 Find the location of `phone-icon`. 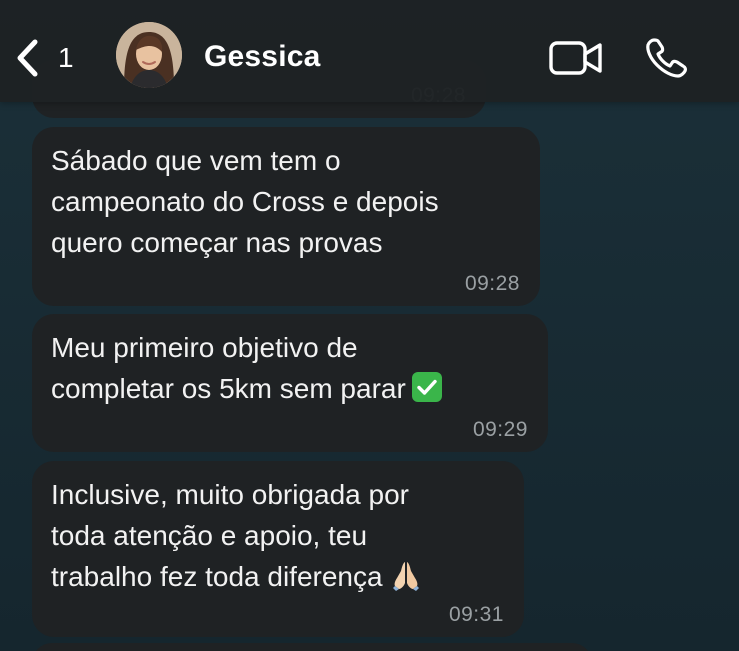

phone-icon is located at coordinates (666, 58).